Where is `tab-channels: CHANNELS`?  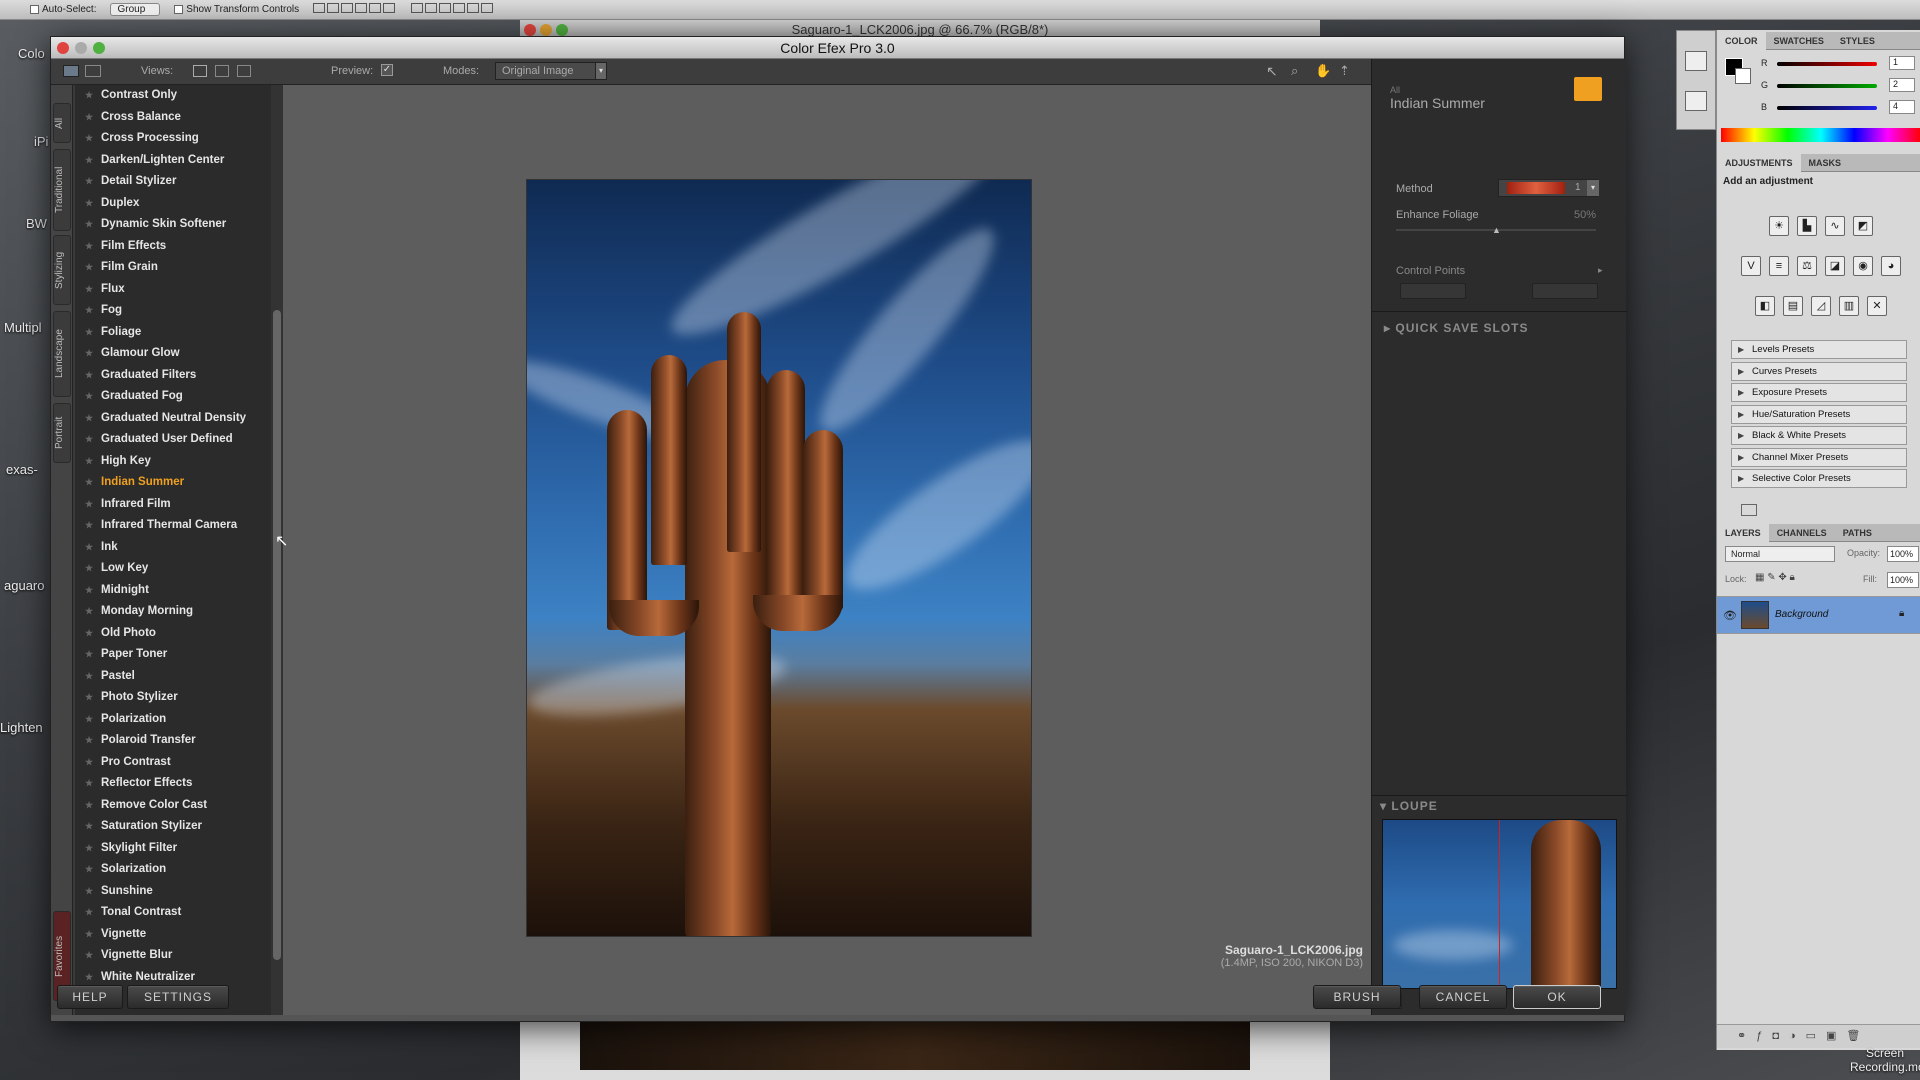 tab-channels: CHANNELS is located at coordinates (1802, 533).